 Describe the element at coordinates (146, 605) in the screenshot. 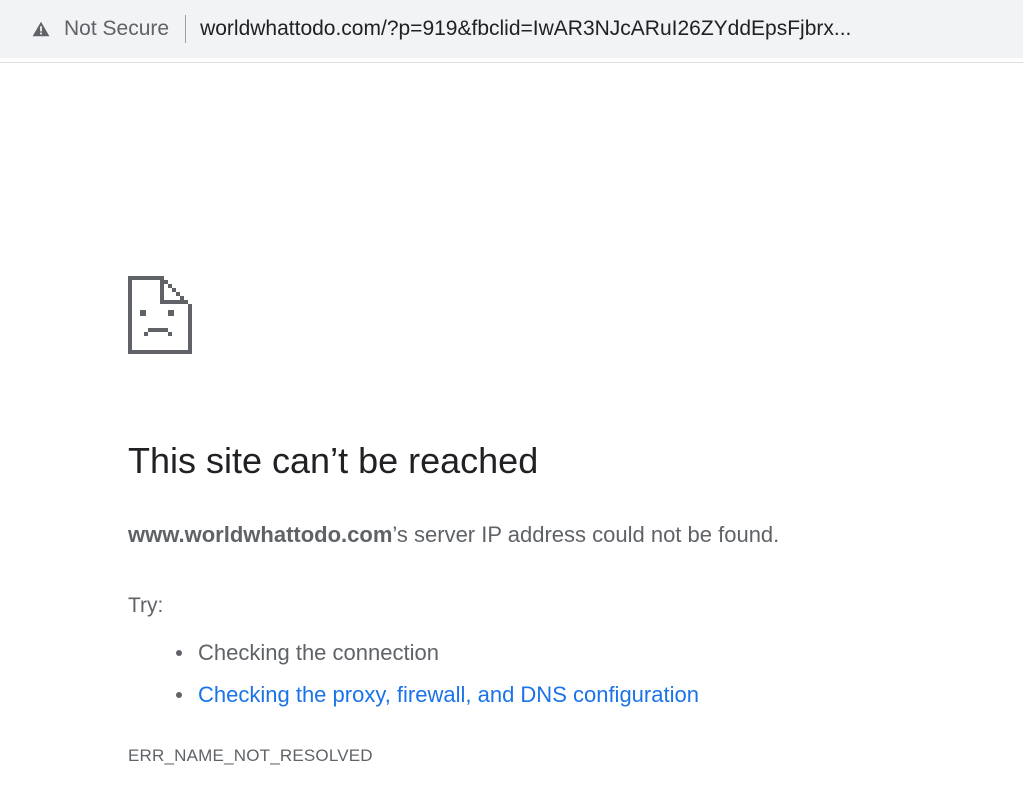

I see `try-label: Try:` at that location.